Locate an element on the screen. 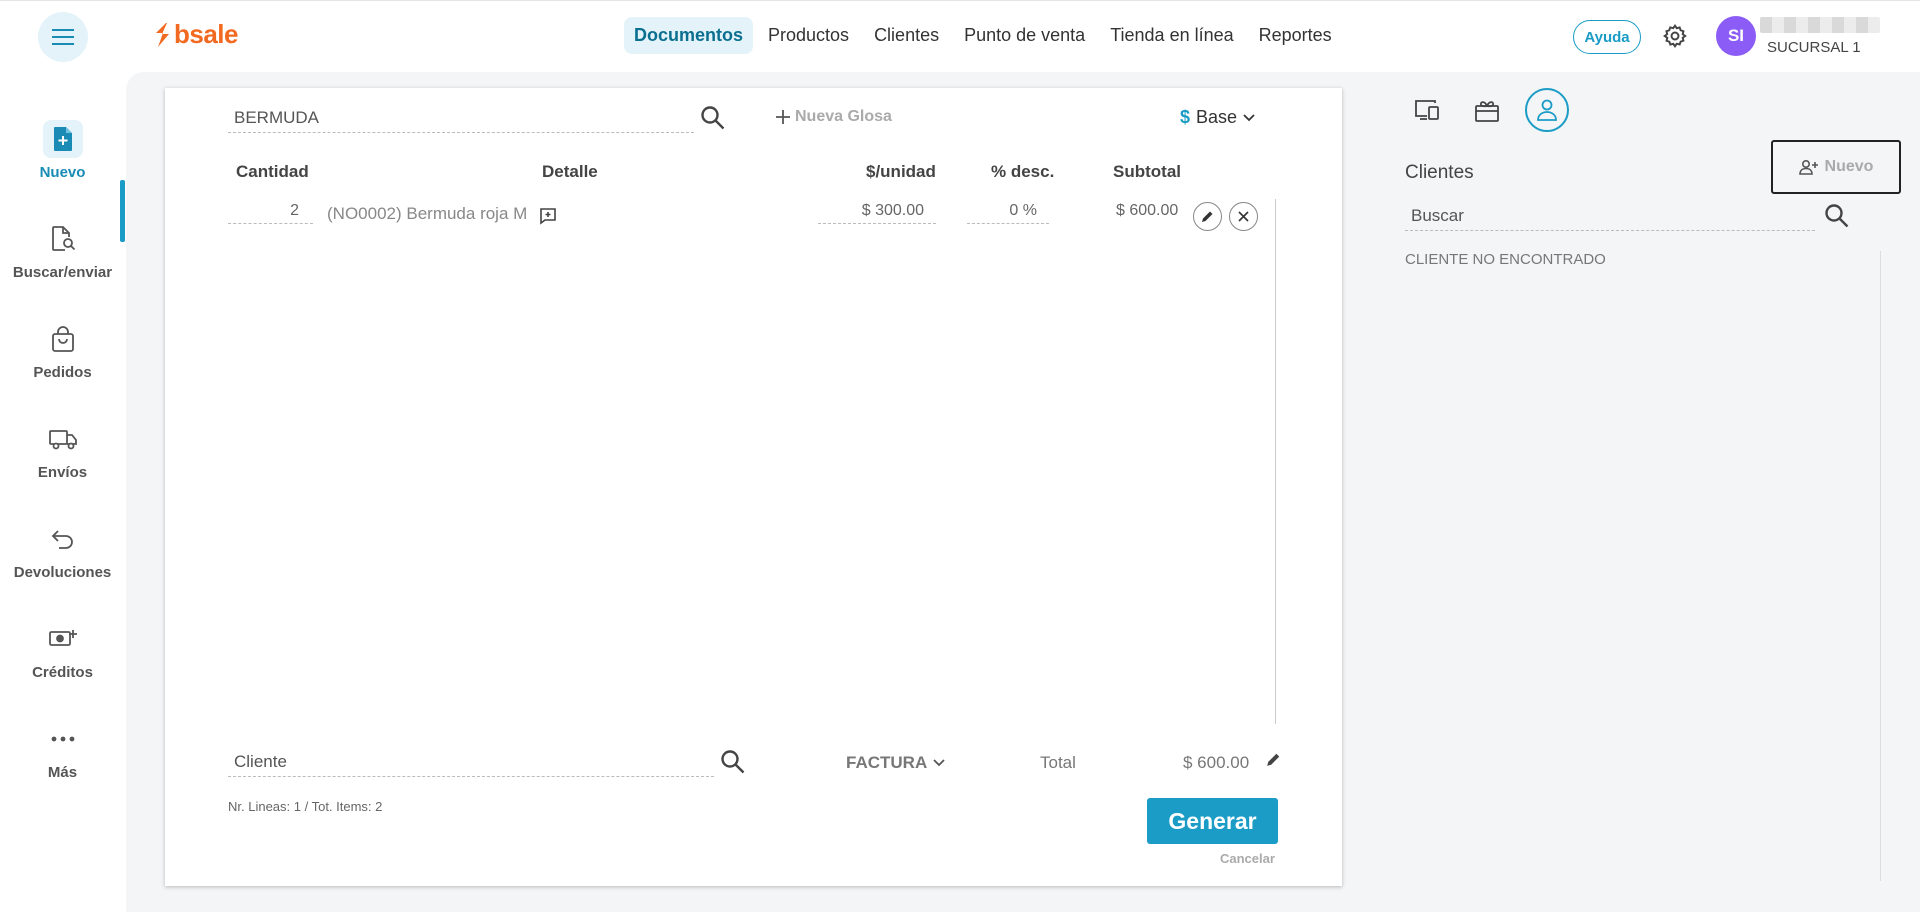 This screenshot has width=1920, height=912. clients-scroll-divider is located at coordinates (1880, 566).